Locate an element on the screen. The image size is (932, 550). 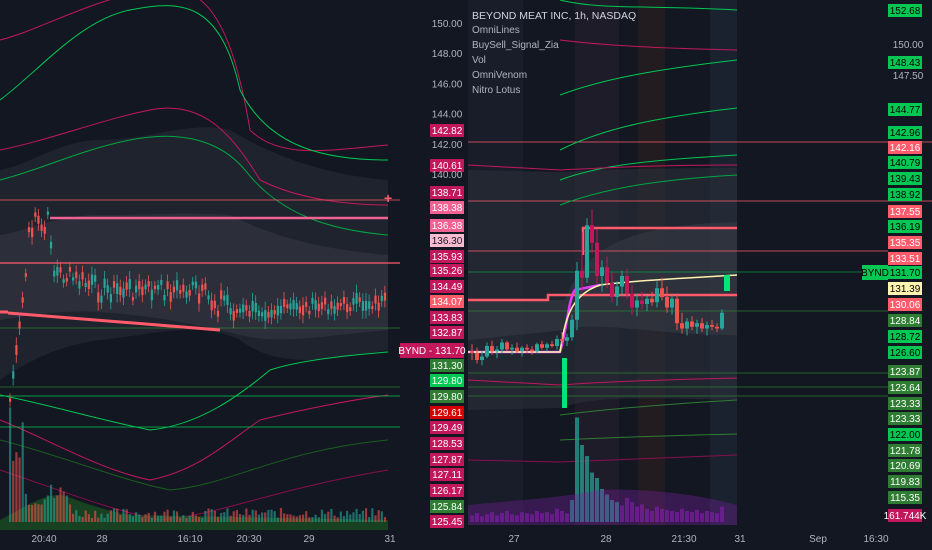
legend-indicator: Nitro Lotus is located at coordinates (496, 90).